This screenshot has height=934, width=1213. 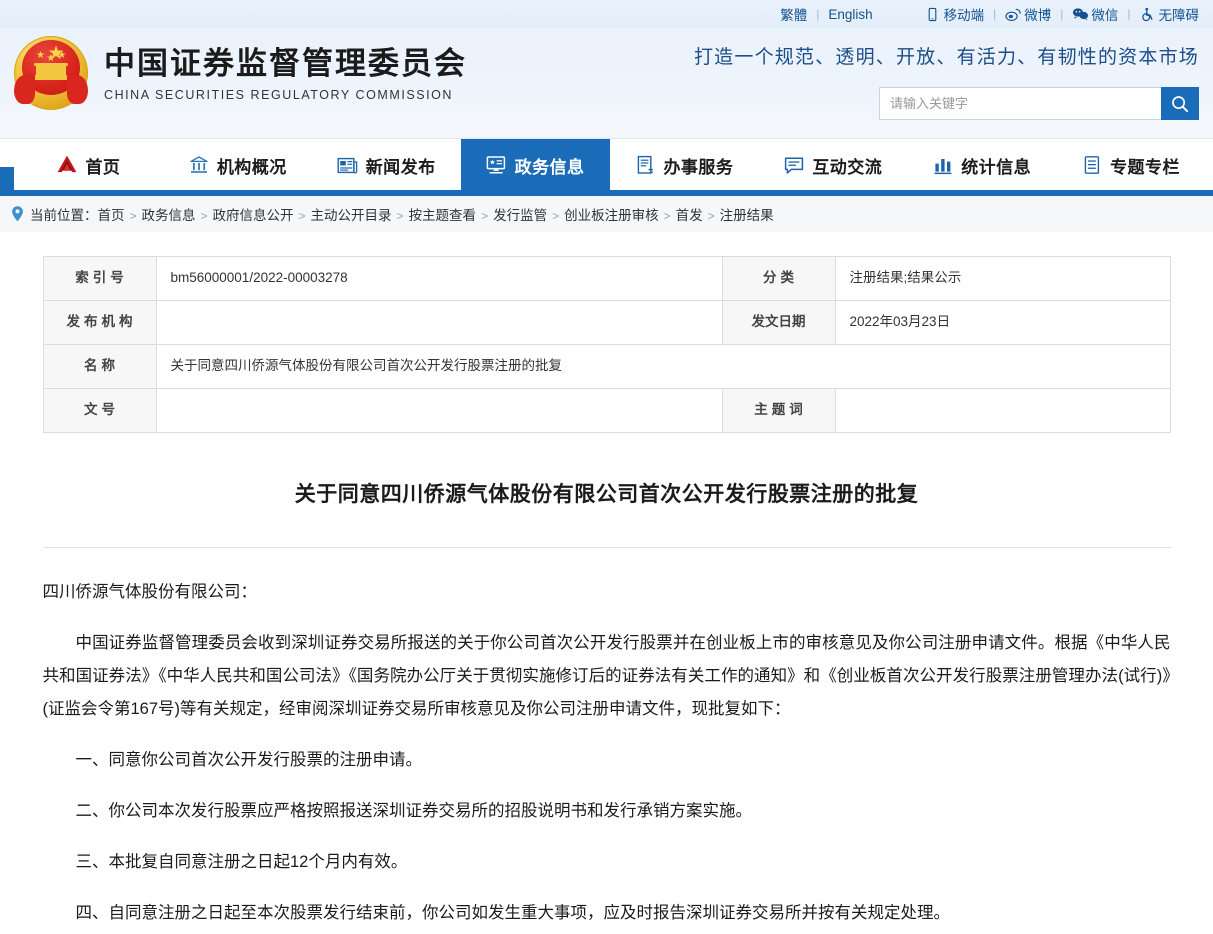 I want to click on table-row: 文号 主题词, so click(x=606, y=410).